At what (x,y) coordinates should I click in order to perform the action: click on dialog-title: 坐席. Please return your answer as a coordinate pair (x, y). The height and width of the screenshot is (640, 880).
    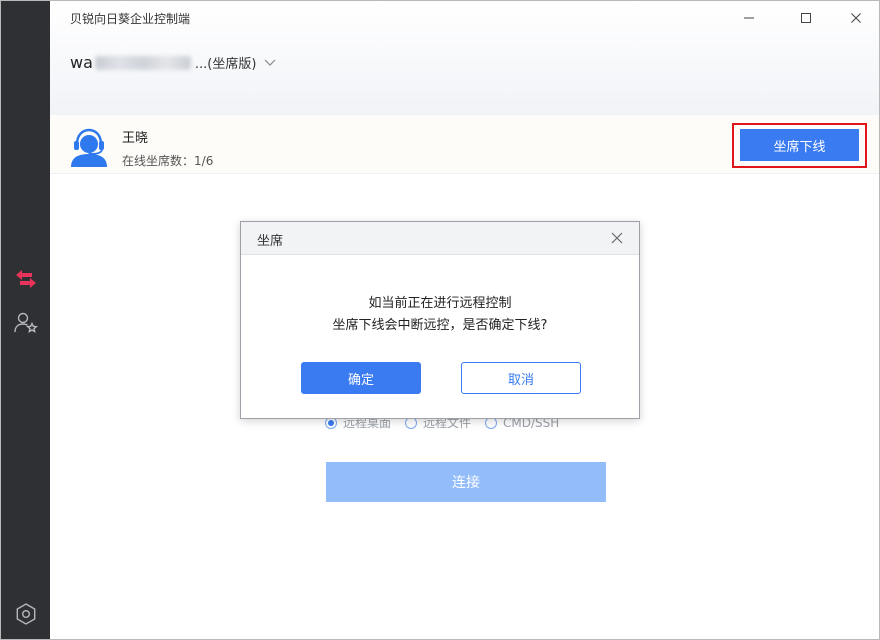
    Looking at the image, I should click on (270, 241).